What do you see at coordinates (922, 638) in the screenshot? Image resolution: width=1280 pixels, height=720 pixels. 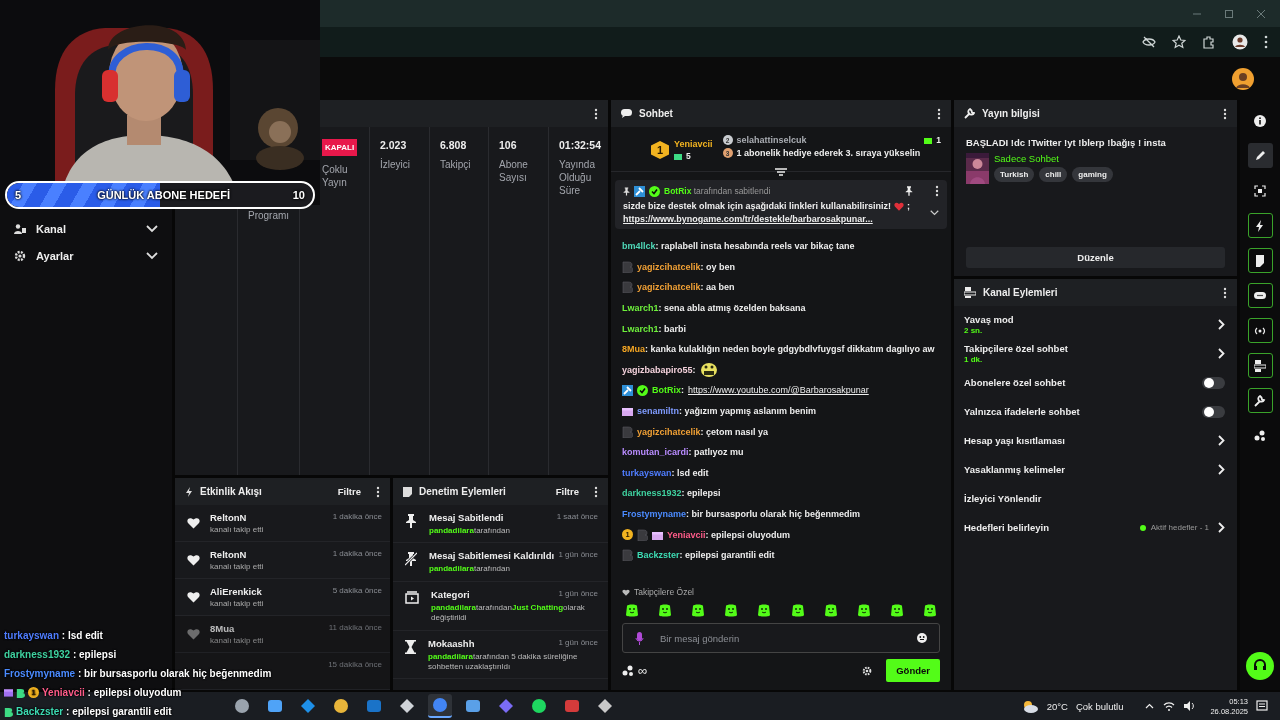 I see `emoji-icon` at bounding box center [922, 638].